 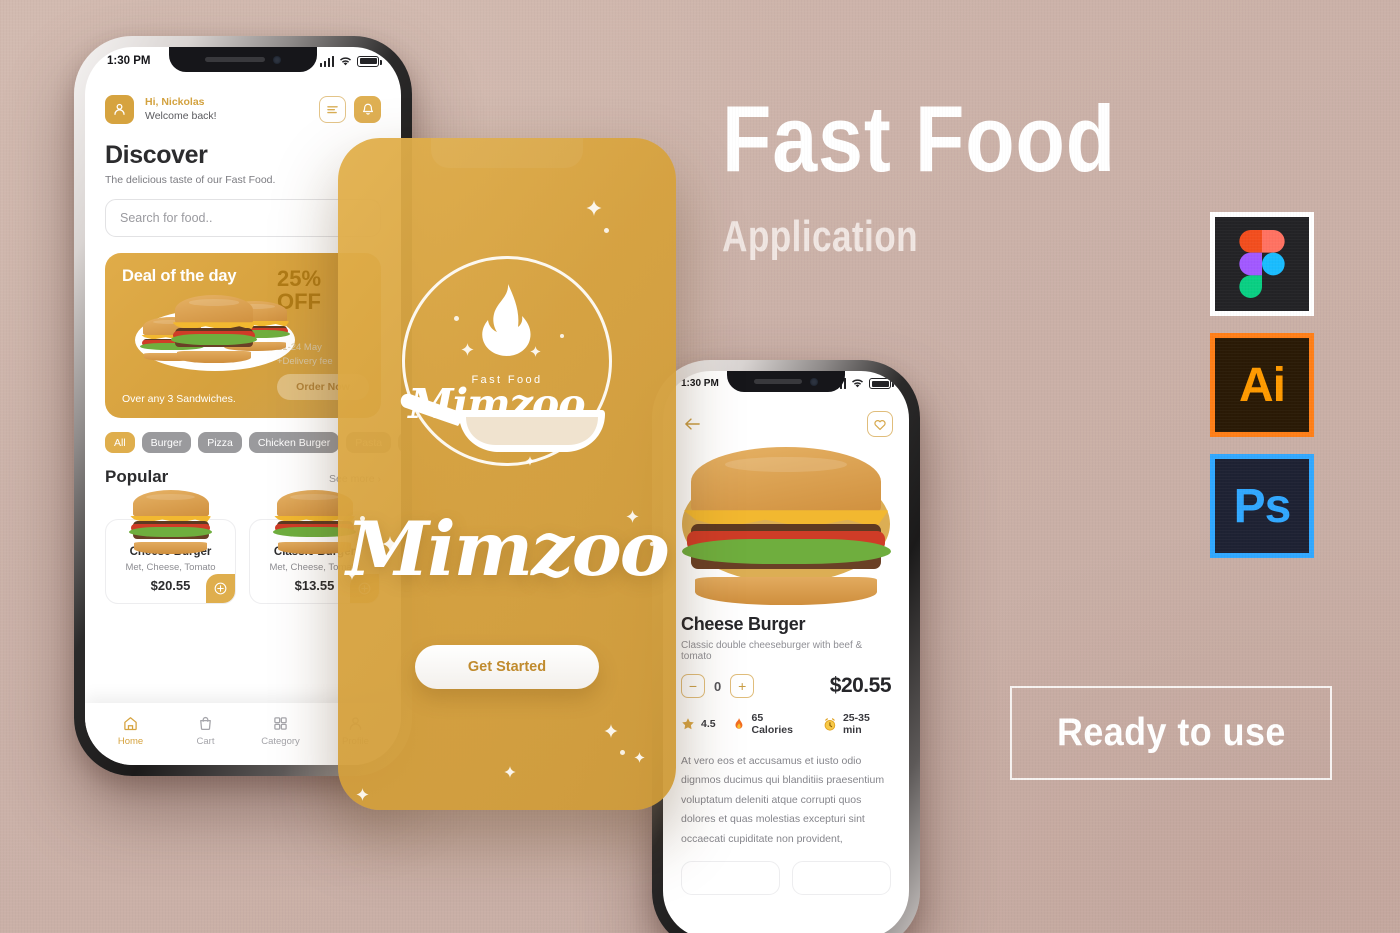 I want to click on photoshop-icon: Ps, so click(x=1262, y=506).